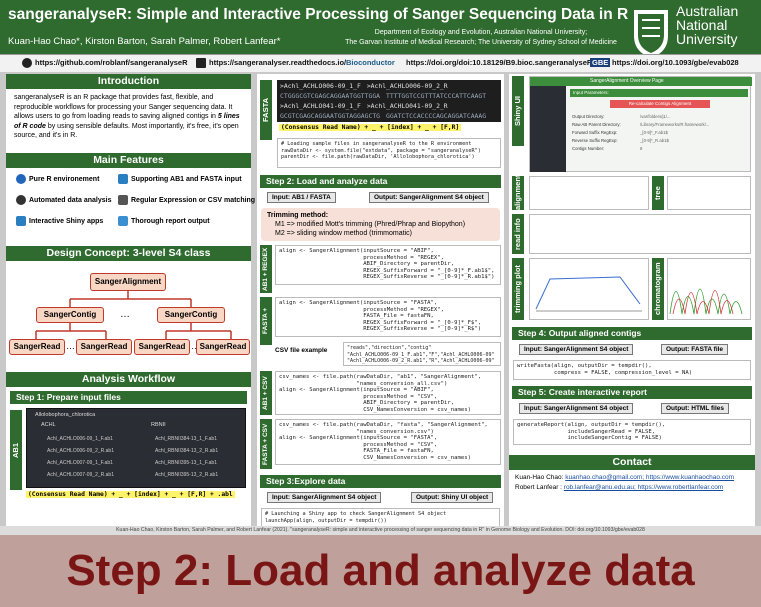  What do you see at coordinates (66, 221) in the screenshot?
I see `feature-label: Interactive Shiny apps` at bounding box center [66, 221].